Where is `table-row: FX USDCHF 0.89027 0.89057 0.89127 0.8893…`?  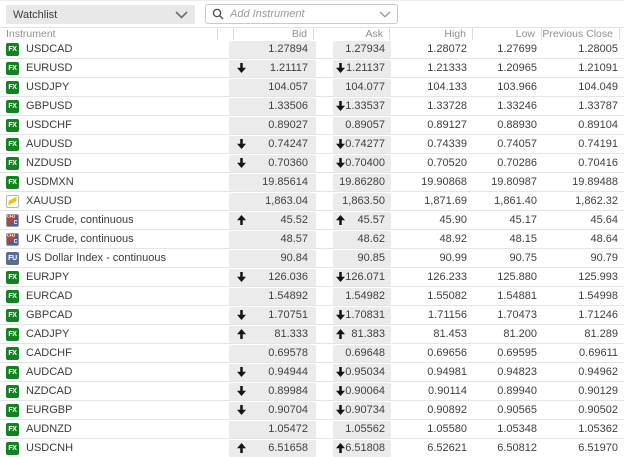
table-row: FX USDCHF 0.89027 0.89057 0.89127 0.8893… is located at coordinates (312, 125).